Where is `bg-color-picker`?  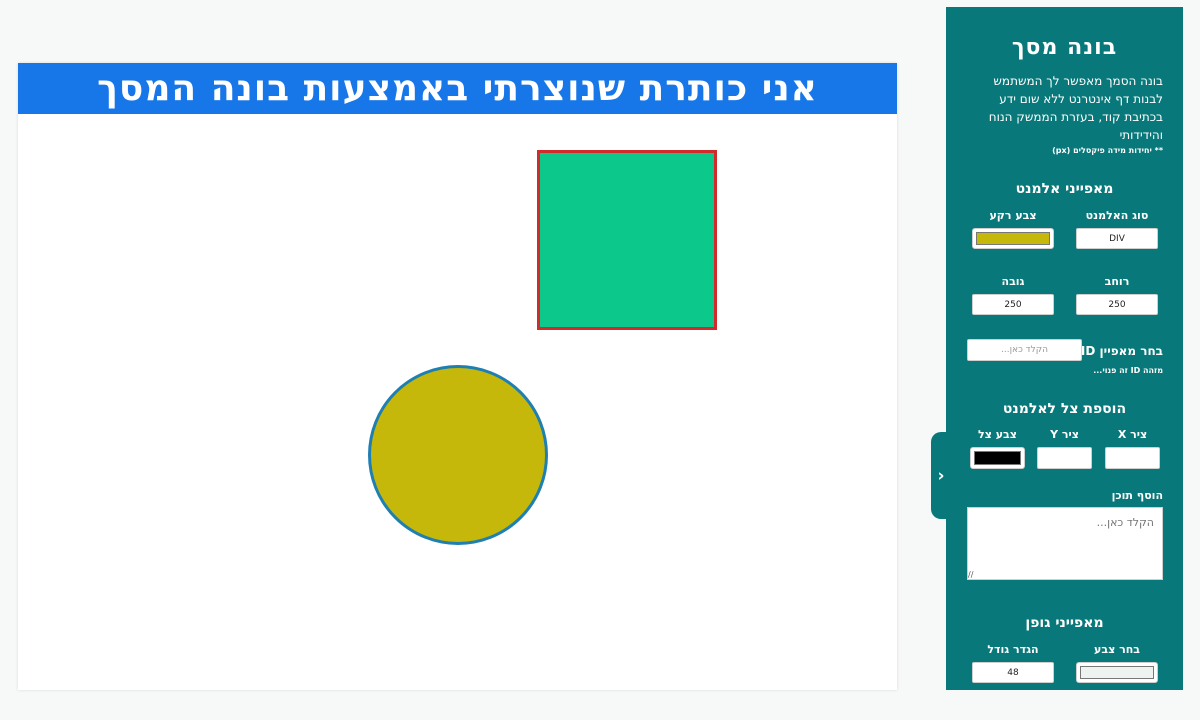 bg-color-picker is located at coordinates (1013, 238).